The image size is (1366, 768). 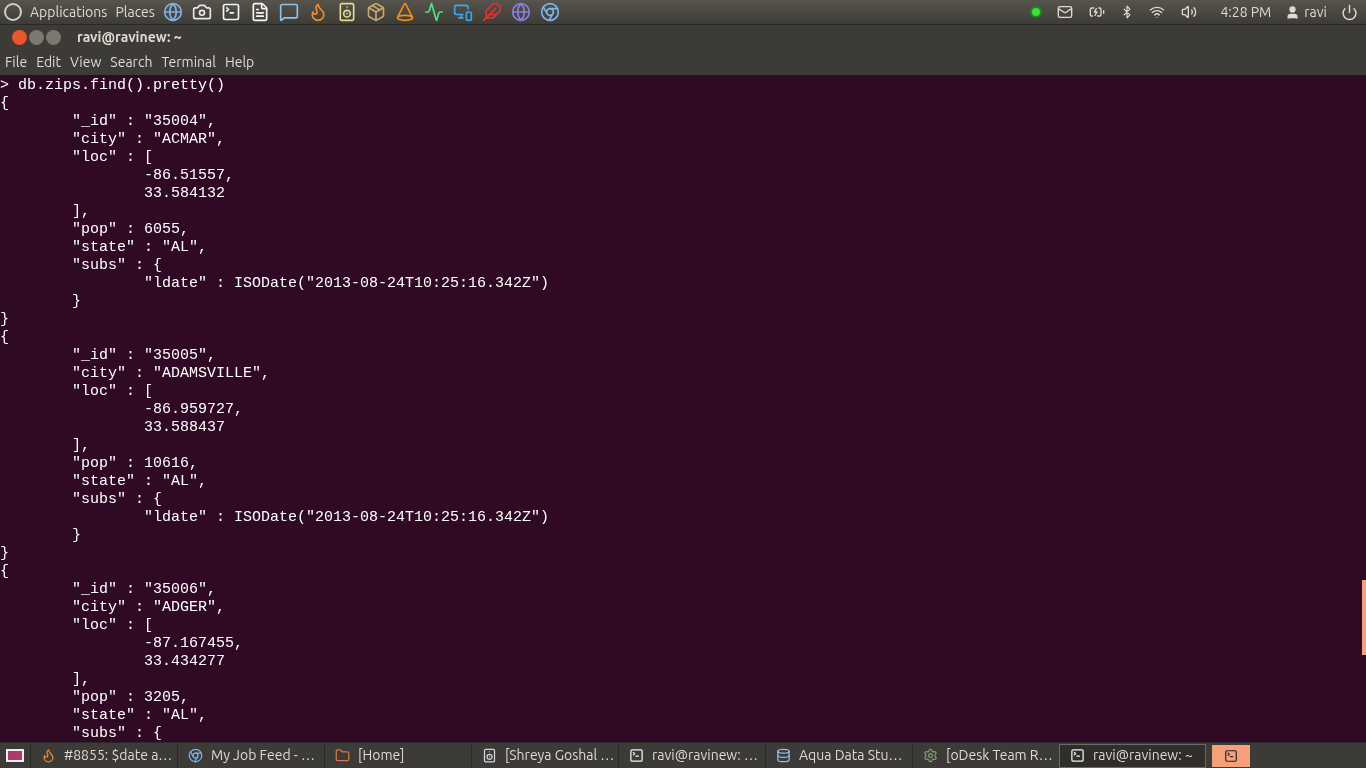 What do you see at coordinates (783, 755) in the screenshot?
I see `database-icon` at bounding box center [783, 755].